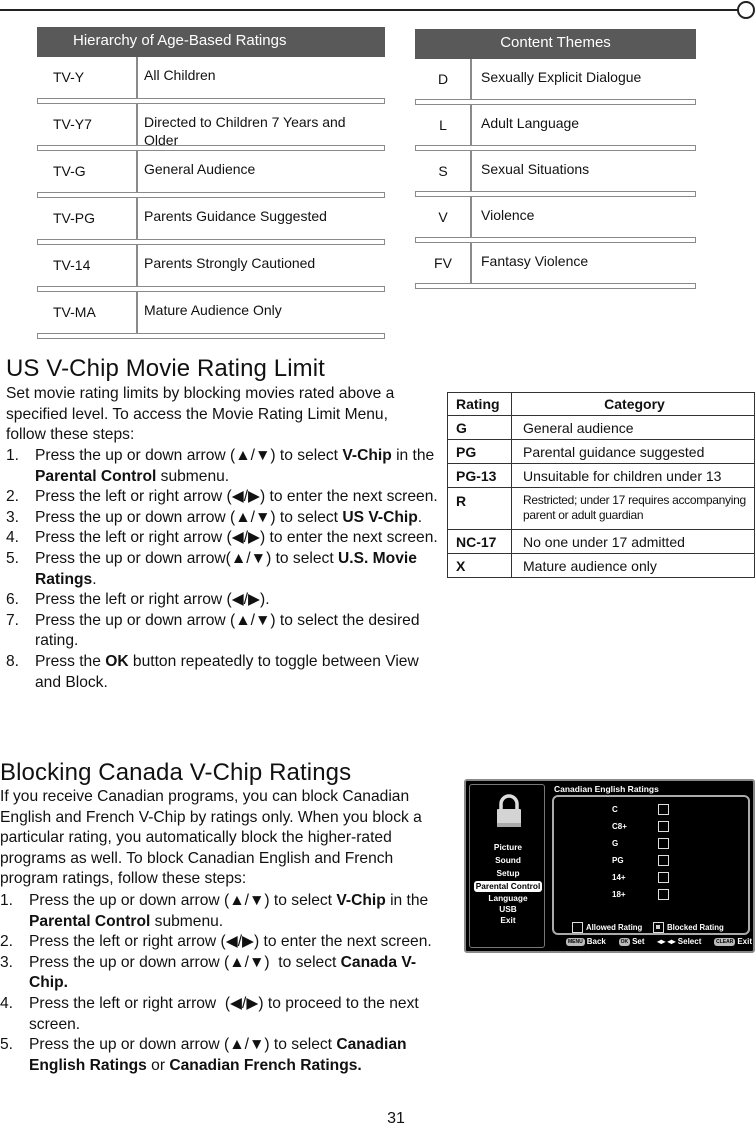 Image resolution: width=756 pixels, height=1127 pixels. I want to click on rating-row: FV Fantasy Violence, so click(555, 263).